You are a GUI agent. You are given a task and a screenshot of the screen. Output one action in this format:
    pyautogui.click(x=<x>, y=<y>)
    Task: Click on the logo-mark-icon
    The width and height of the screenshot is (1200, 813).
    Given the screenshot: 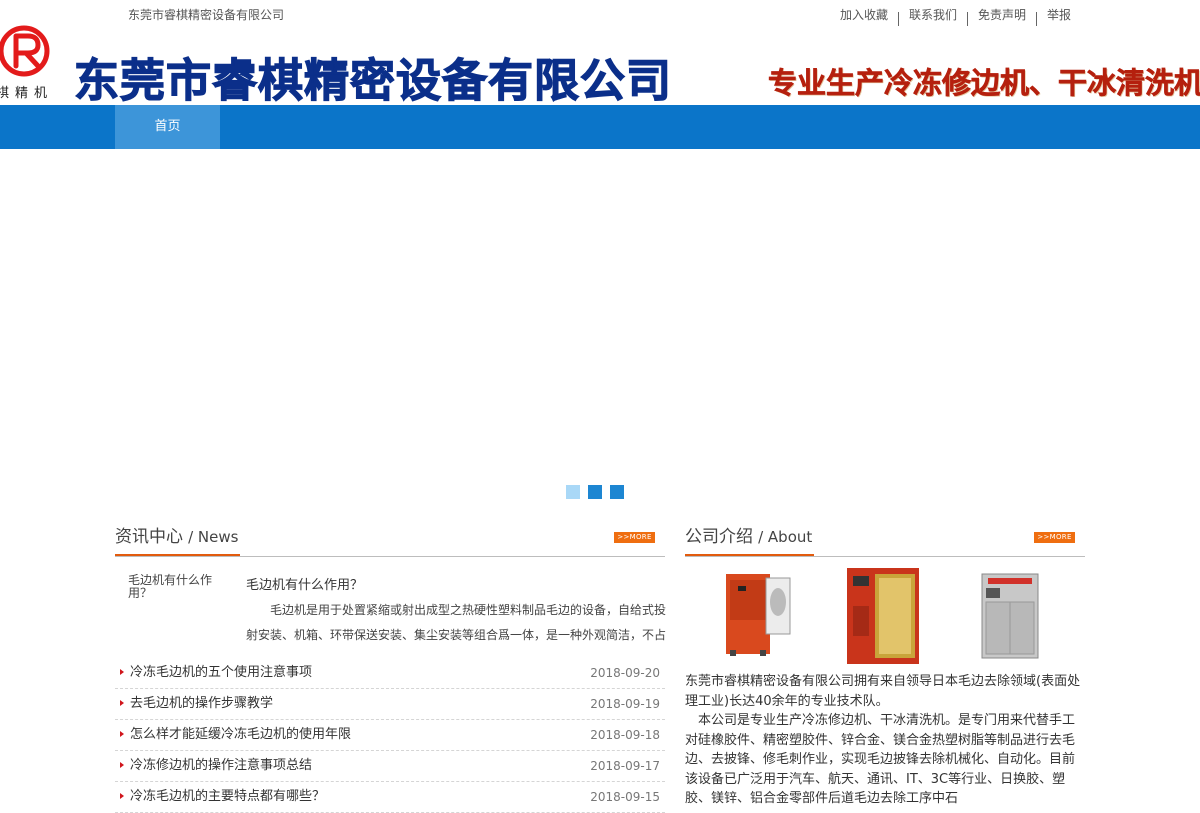 What is the action you would take?
    pyautogui.click(x=25, y=51)
    